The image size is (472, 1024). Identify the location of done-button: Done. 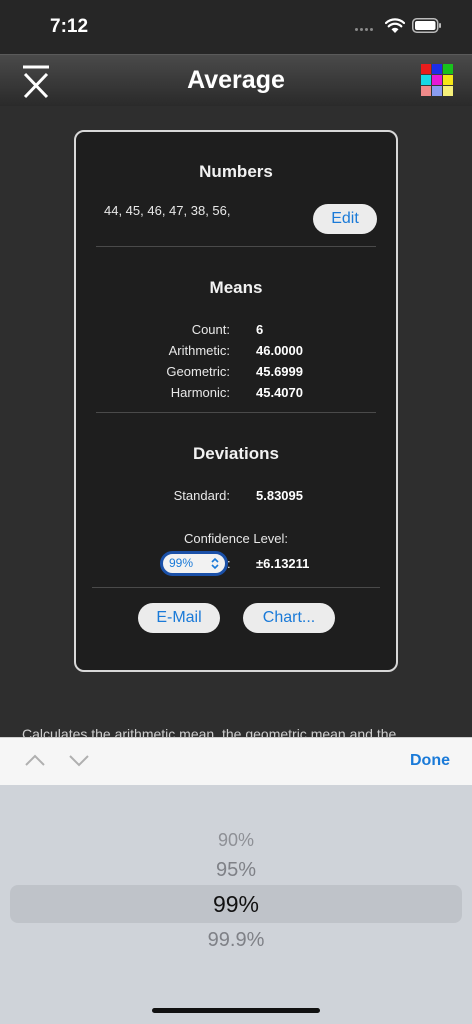
(430, 761).